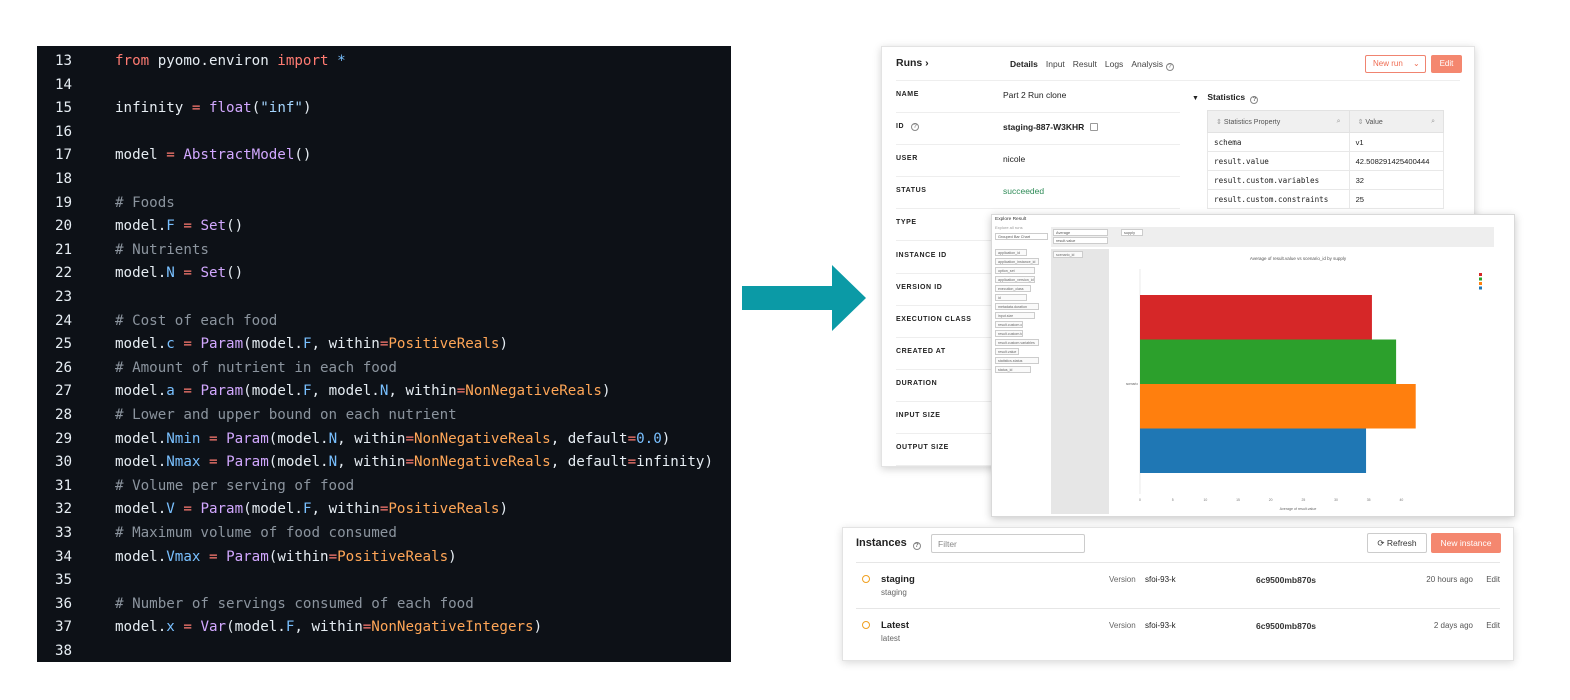  I want to click on code-line: 15 infinity = float("inf"), so click(384, 109).